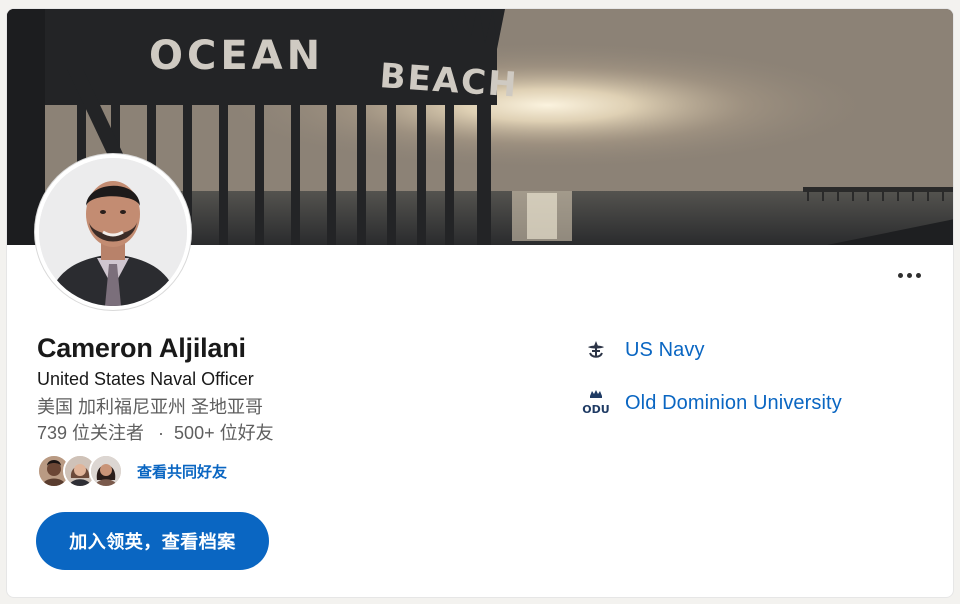 This screenshot has height=604, width=960. What do you see at coordinates (150, 407) in the screenshot?
I see `profile-location: 美国 加利福尼亚州 圣地亚哥` at bounding box center [150, 407].